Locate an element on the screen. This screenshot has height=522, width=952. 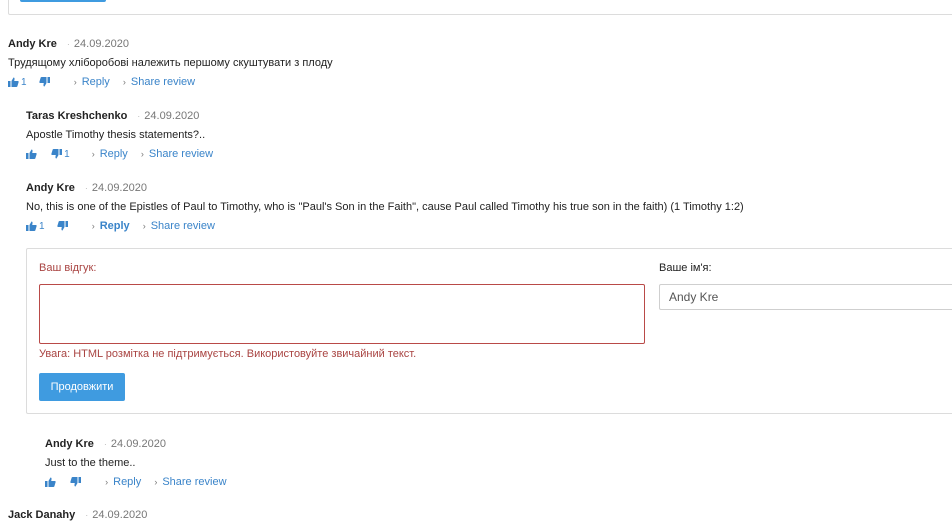
comment: Jack Danahy · 24.09.2020 is located at coordinates (77, 515).